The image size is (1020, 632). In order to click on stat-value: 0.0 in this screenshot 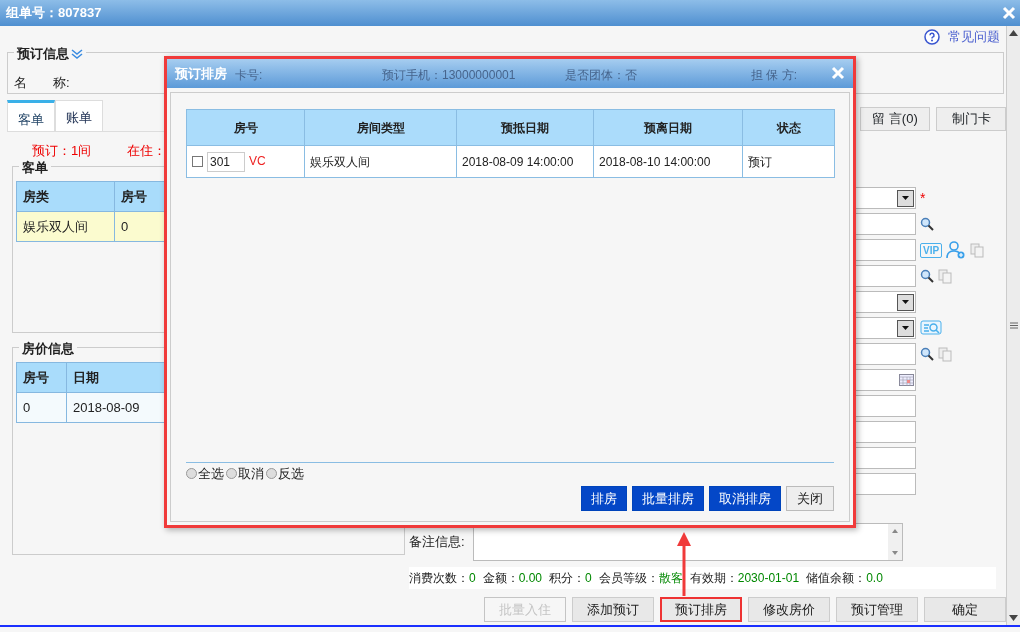, I will do `click(874, 578)`.